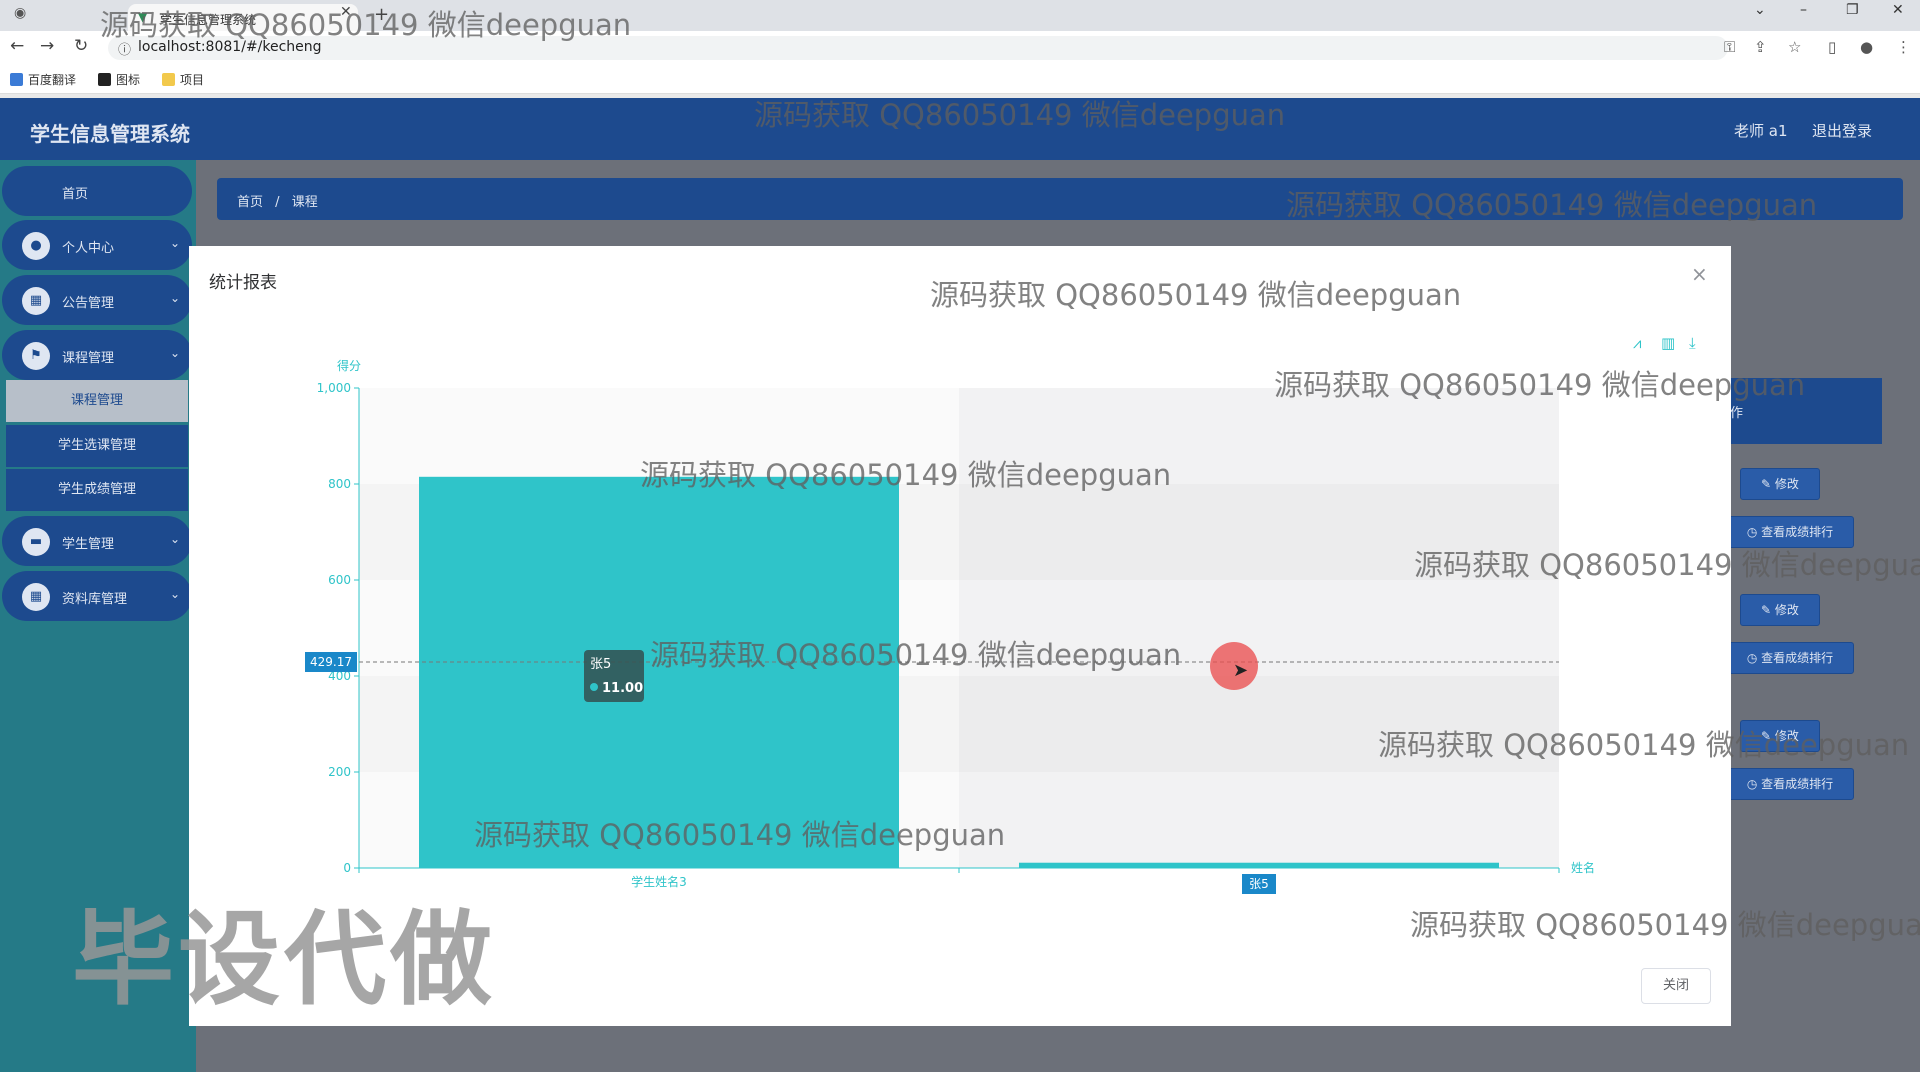 Image resolution: width=1920 pixels, height=1072 pixels. I want to click on close-icon: ×, so click(1699, 274).